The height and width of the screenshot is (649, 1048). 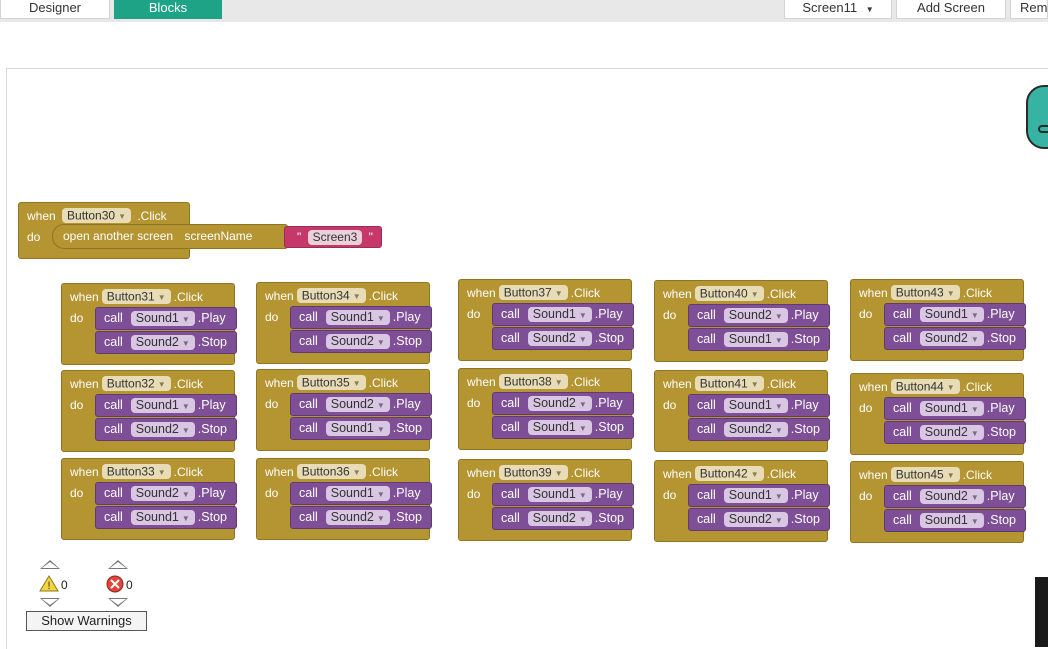 I want to click on show-warnings-button: Show Warnings, so click(x=86, y=621).